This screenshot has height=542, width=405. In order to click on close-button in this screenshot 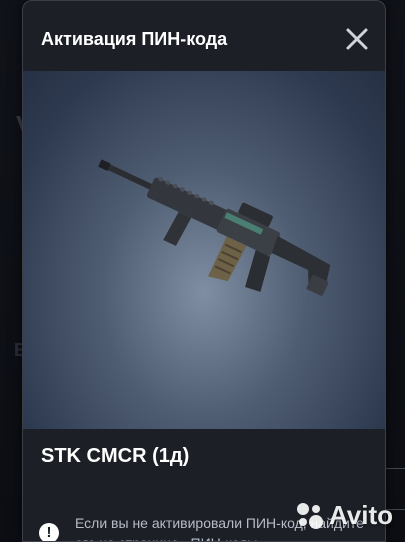, I will do `click(357, 39)`.